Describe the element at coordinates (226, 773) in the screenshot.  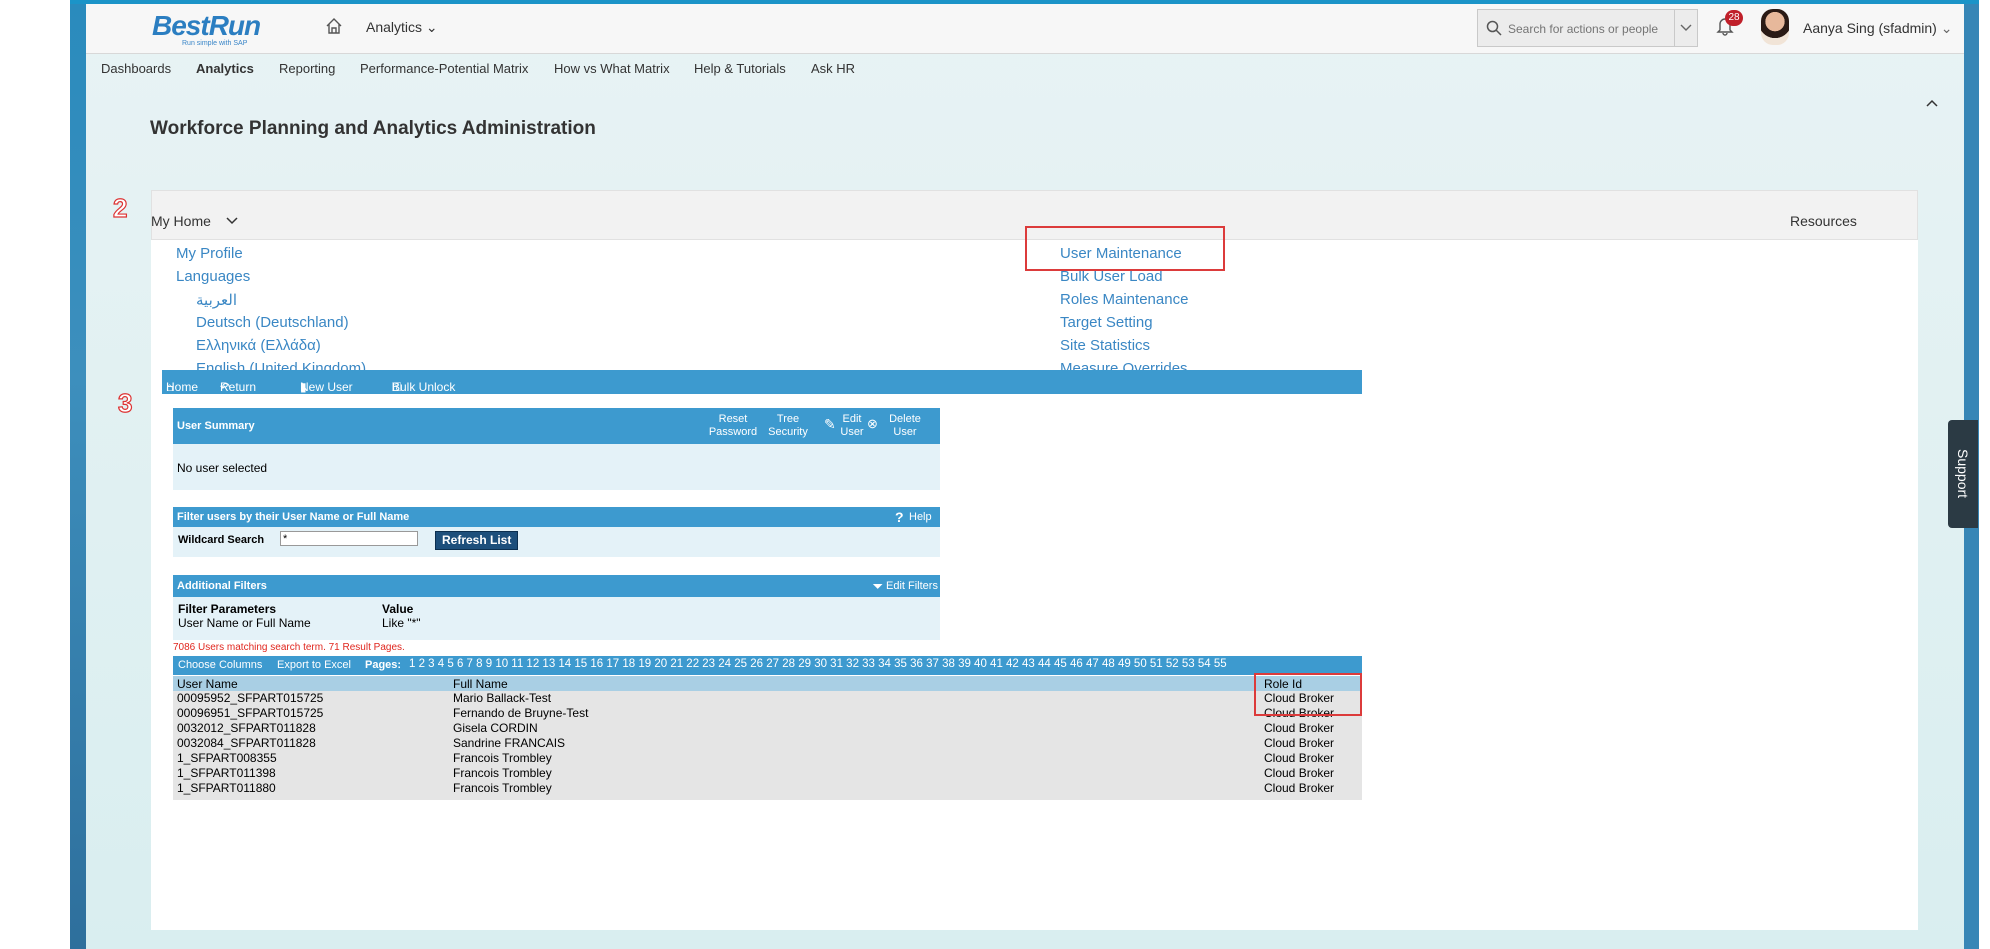
I see `cell-user-name: 1_SFPART011398` at that location.